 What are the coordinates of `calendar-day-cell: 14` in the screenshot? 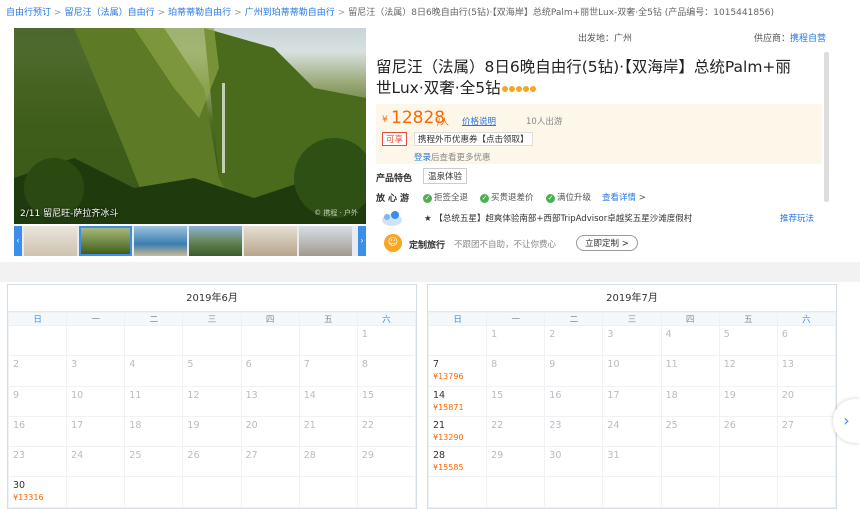 It's located at (328, 401).